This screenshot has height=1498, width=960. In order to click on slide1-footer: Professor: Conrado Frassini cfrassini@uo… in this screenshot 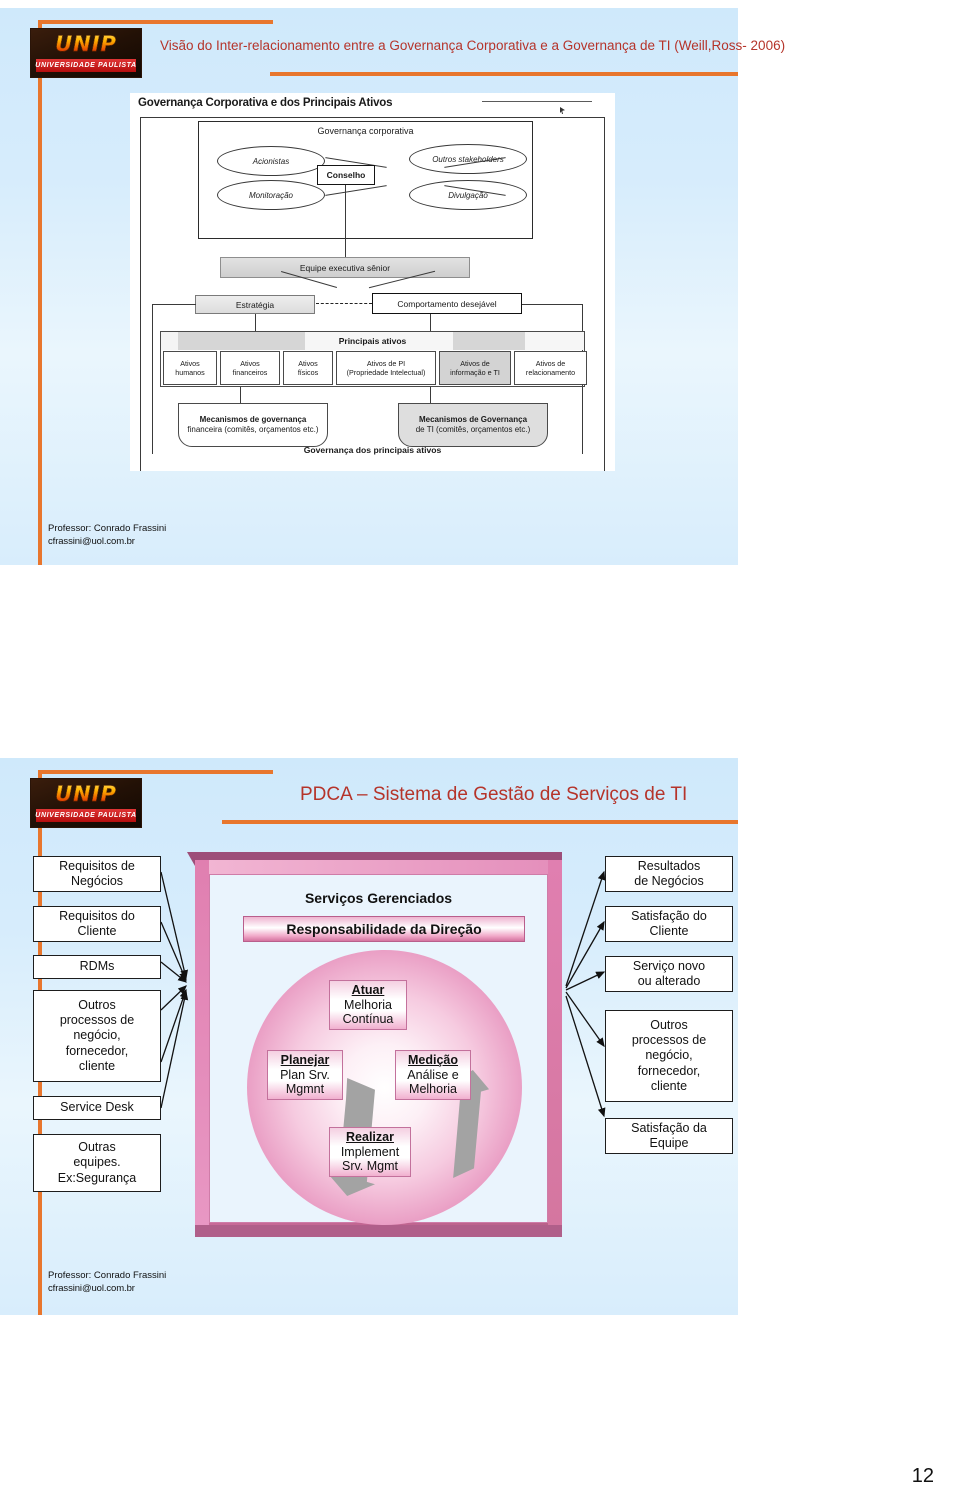, I will do `click(107, 536)`.